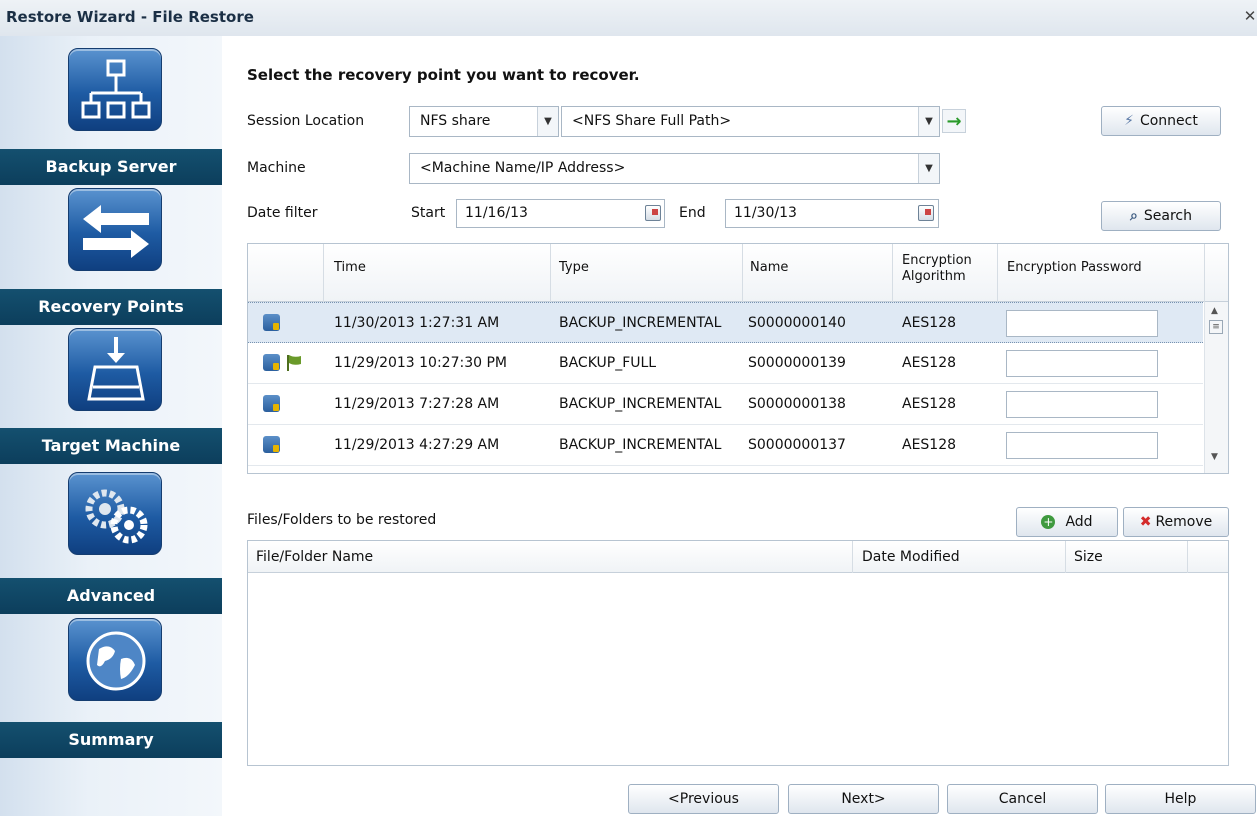 This screenshot has height=816, width=1257. What do you see at coordinates (652, 121) in the screenshot?
I see `nfs-path-value: <NFS Share Full Path>` at bounding box center [652, 121].